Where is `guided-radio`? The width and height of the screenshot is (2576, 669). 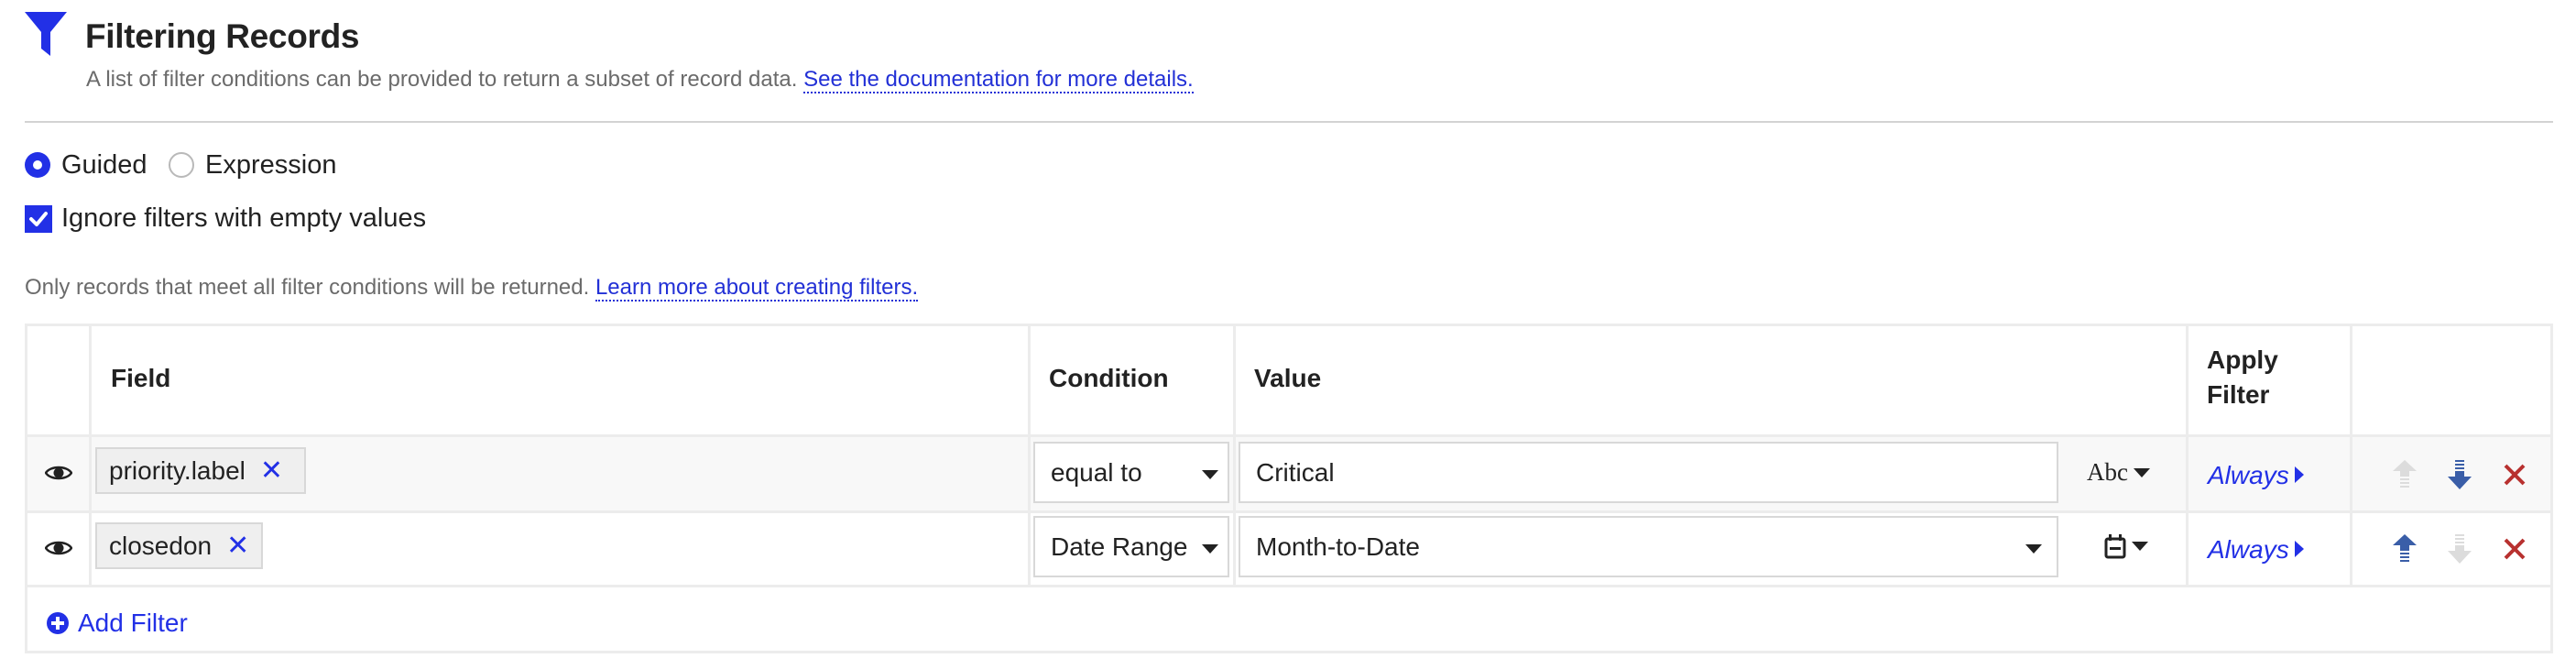
guided-radio is located at coordinates (38, 165).